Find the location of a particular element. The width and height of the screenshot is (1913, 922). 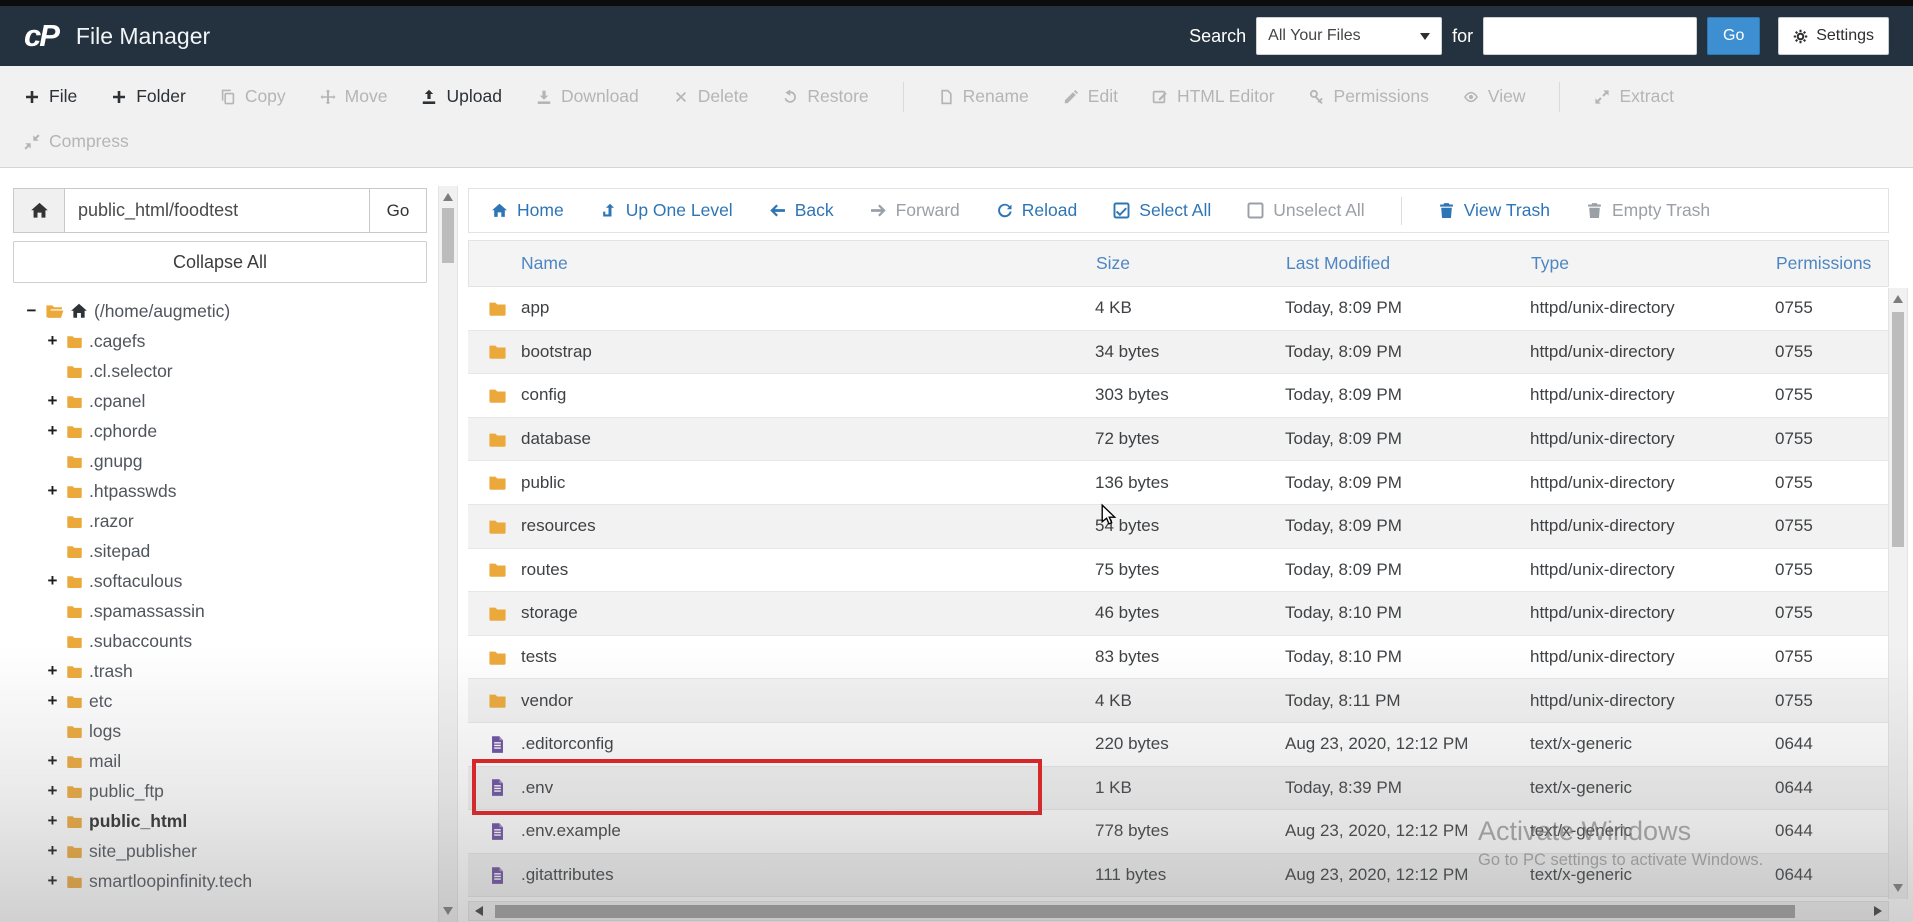

tree-item-site-publisher: + site_publisher is located at coordinates (230, 851).